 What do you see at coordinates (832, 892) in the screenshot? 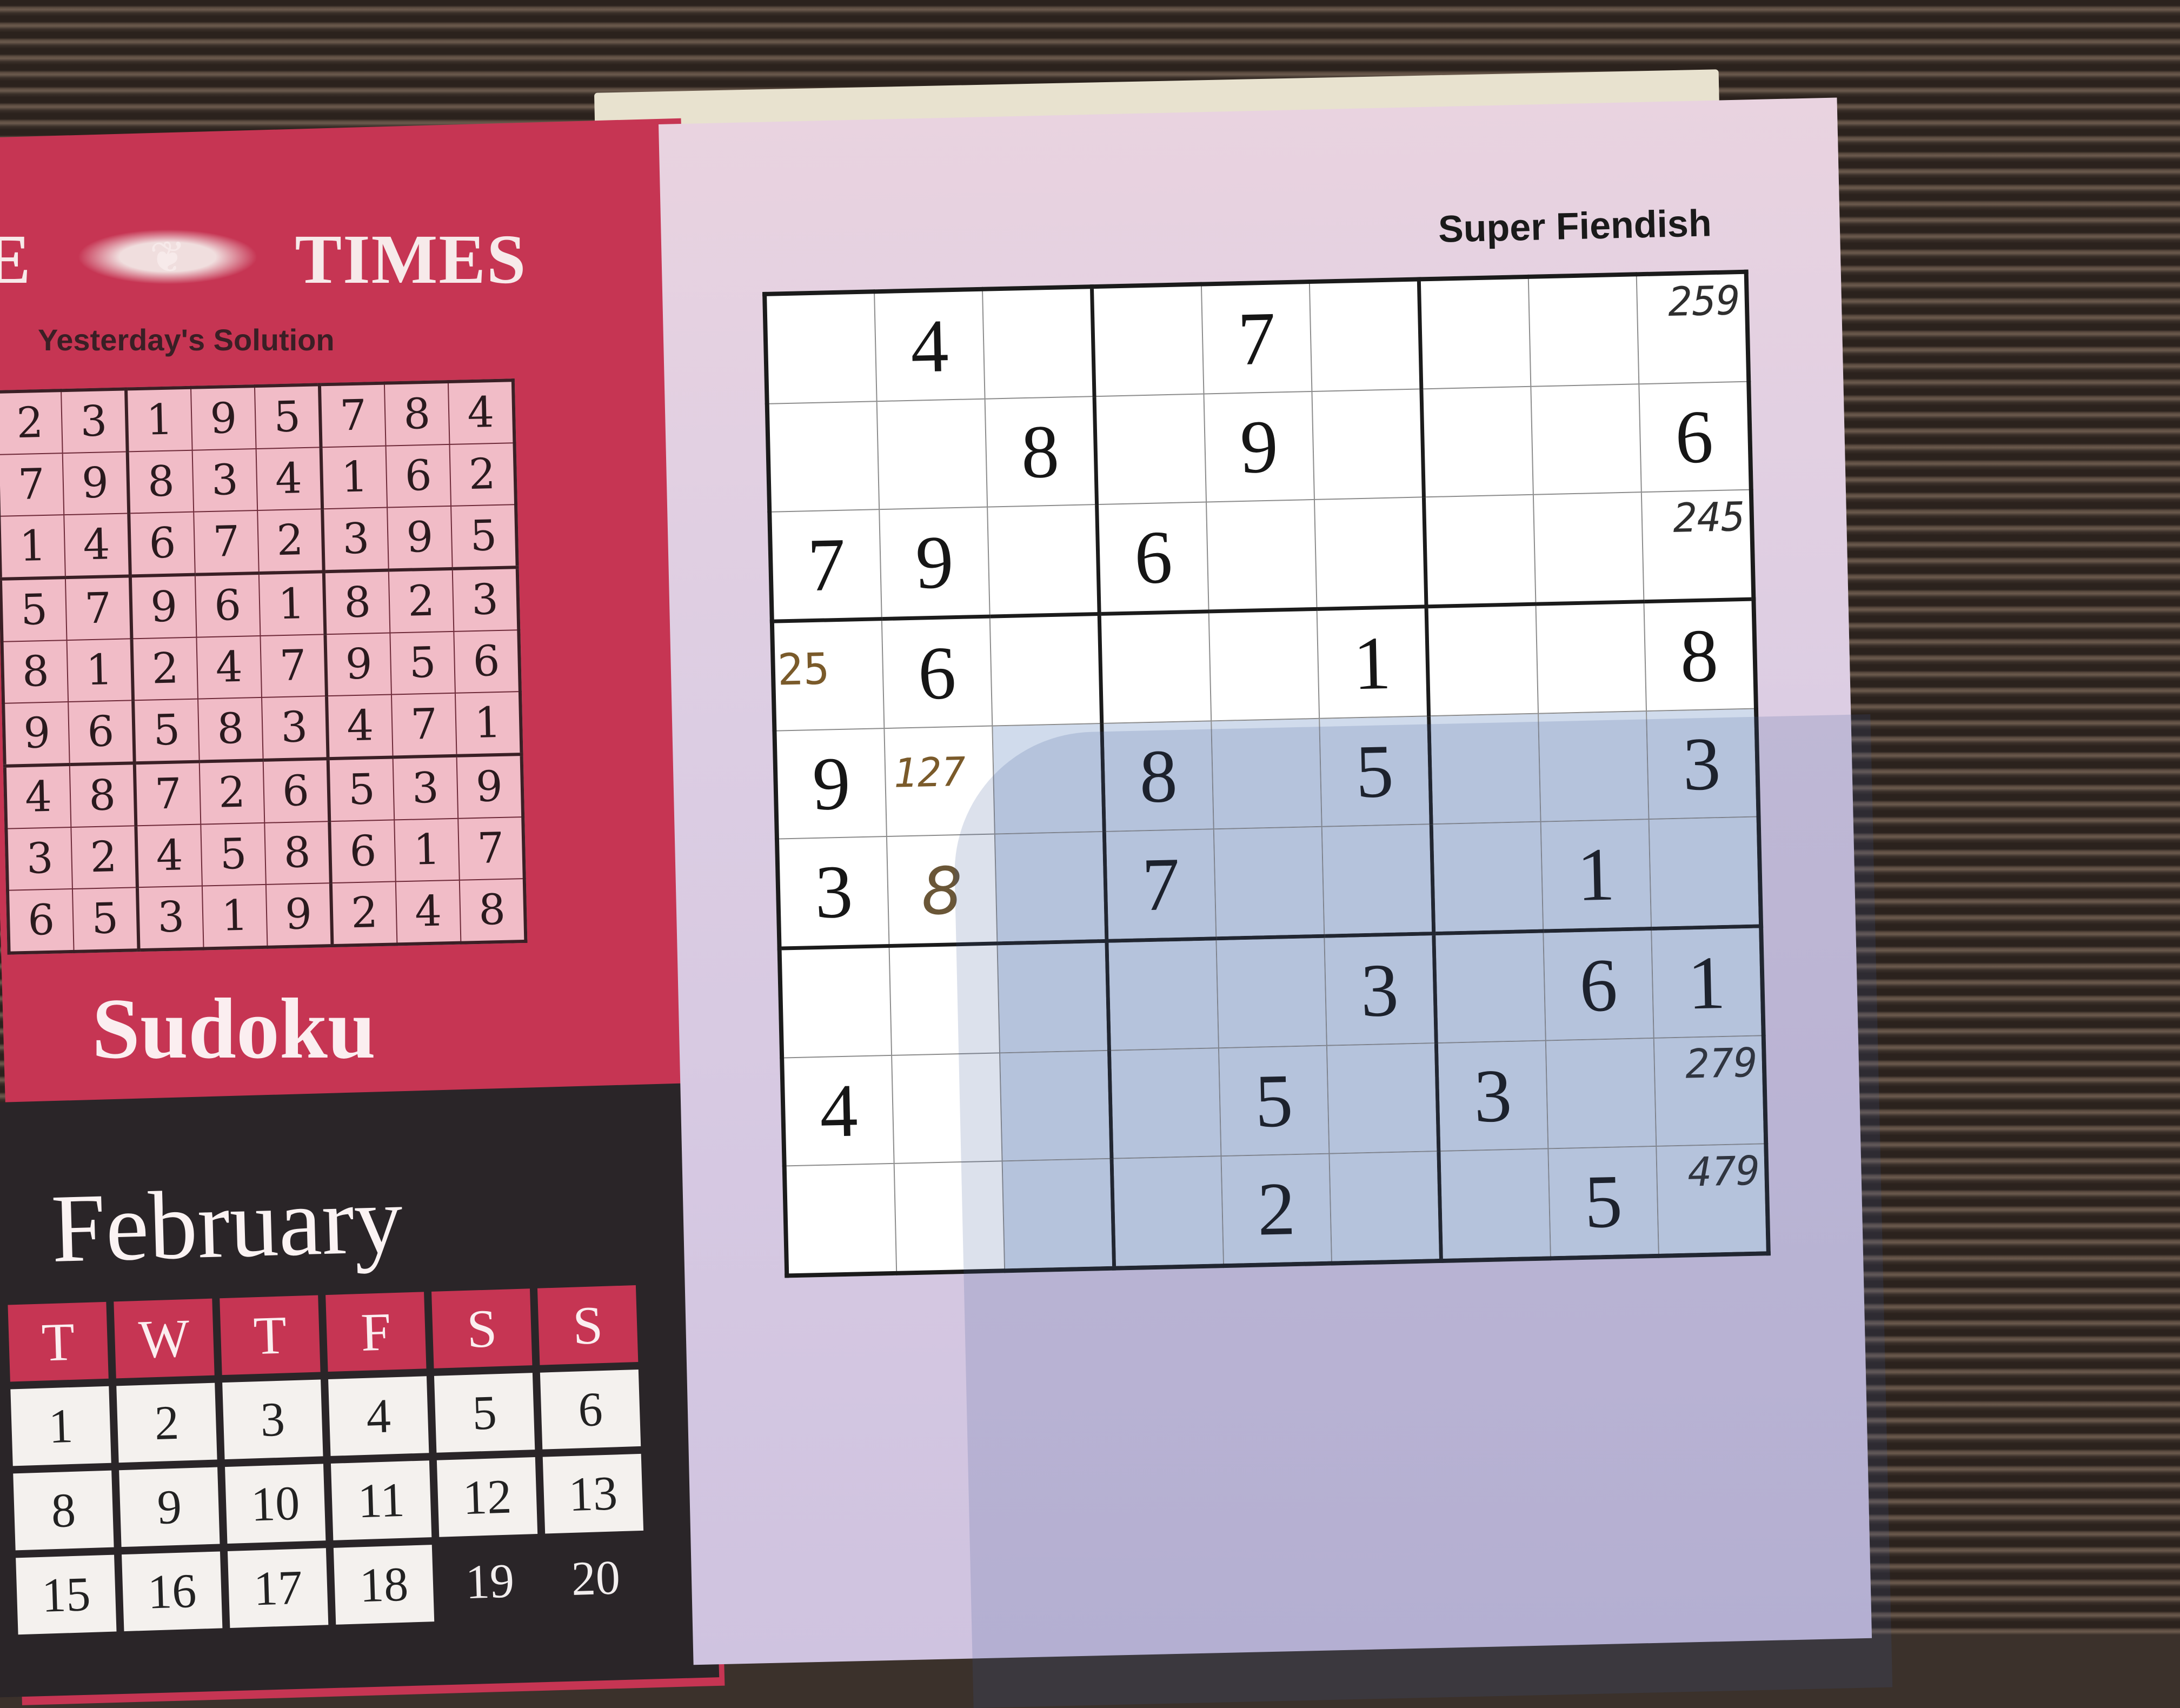
I see `puzzle-cell: 3` at bounding box center [832, 892].